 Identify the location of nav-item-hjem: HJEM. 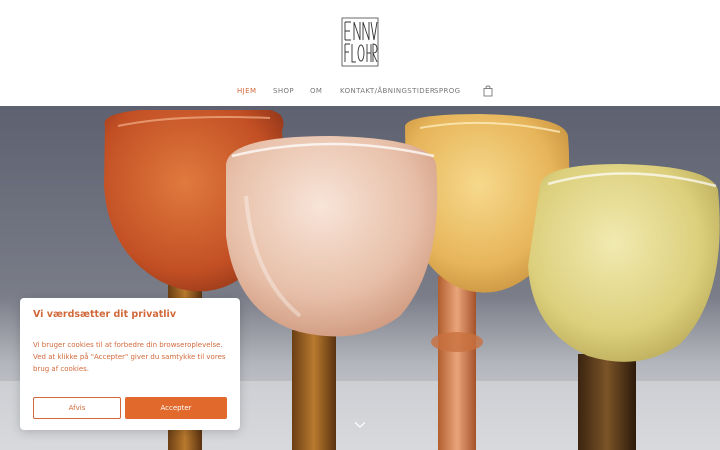
(246, 91).